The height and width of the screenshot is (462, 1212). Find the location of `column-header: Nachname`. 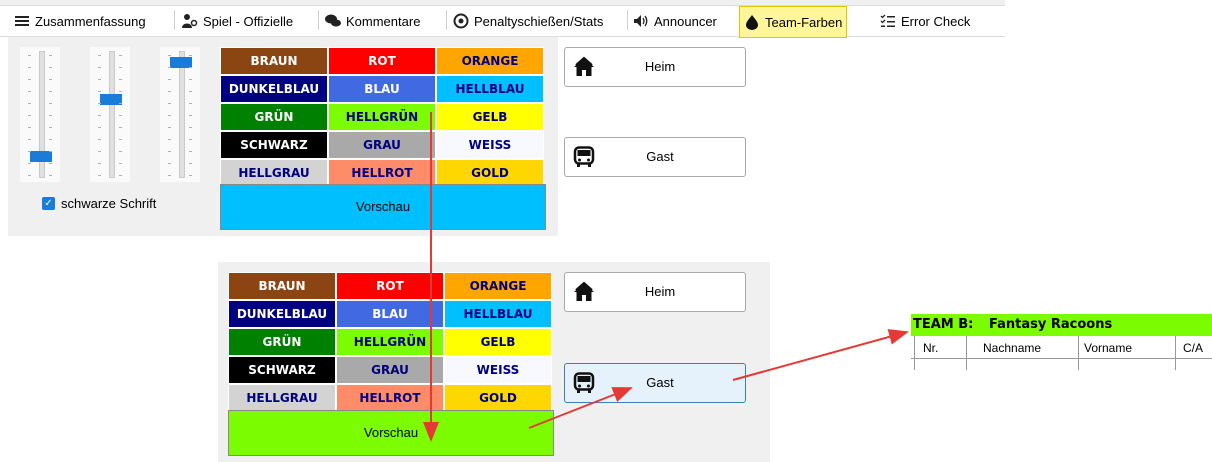

column-header: Nachname is located at coordinates (1012, 348).